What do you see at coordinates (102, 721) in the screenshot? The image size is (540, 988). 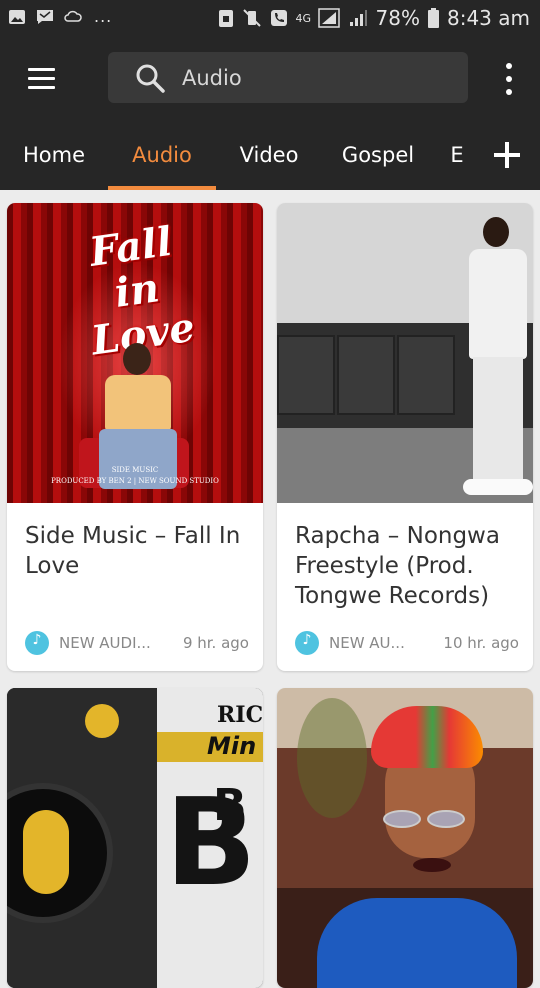 I see `cassette-dot` at bounding box center [102, 721].